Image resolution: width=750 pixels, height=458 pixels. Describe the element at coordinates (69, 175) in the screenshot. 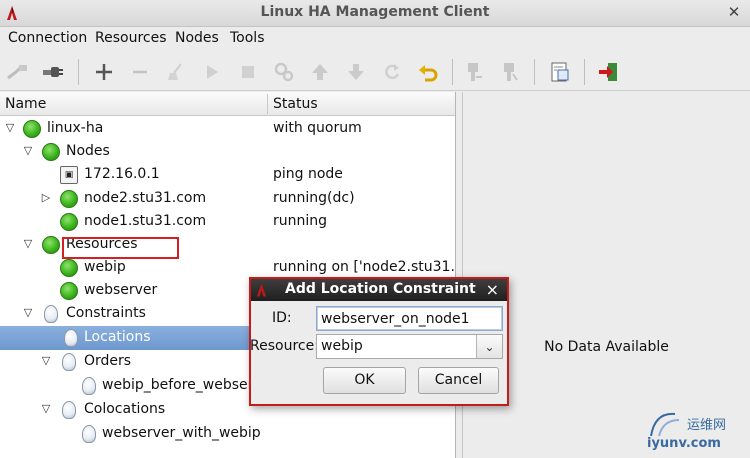

I see `ping-node-icon: ▣` at that location.